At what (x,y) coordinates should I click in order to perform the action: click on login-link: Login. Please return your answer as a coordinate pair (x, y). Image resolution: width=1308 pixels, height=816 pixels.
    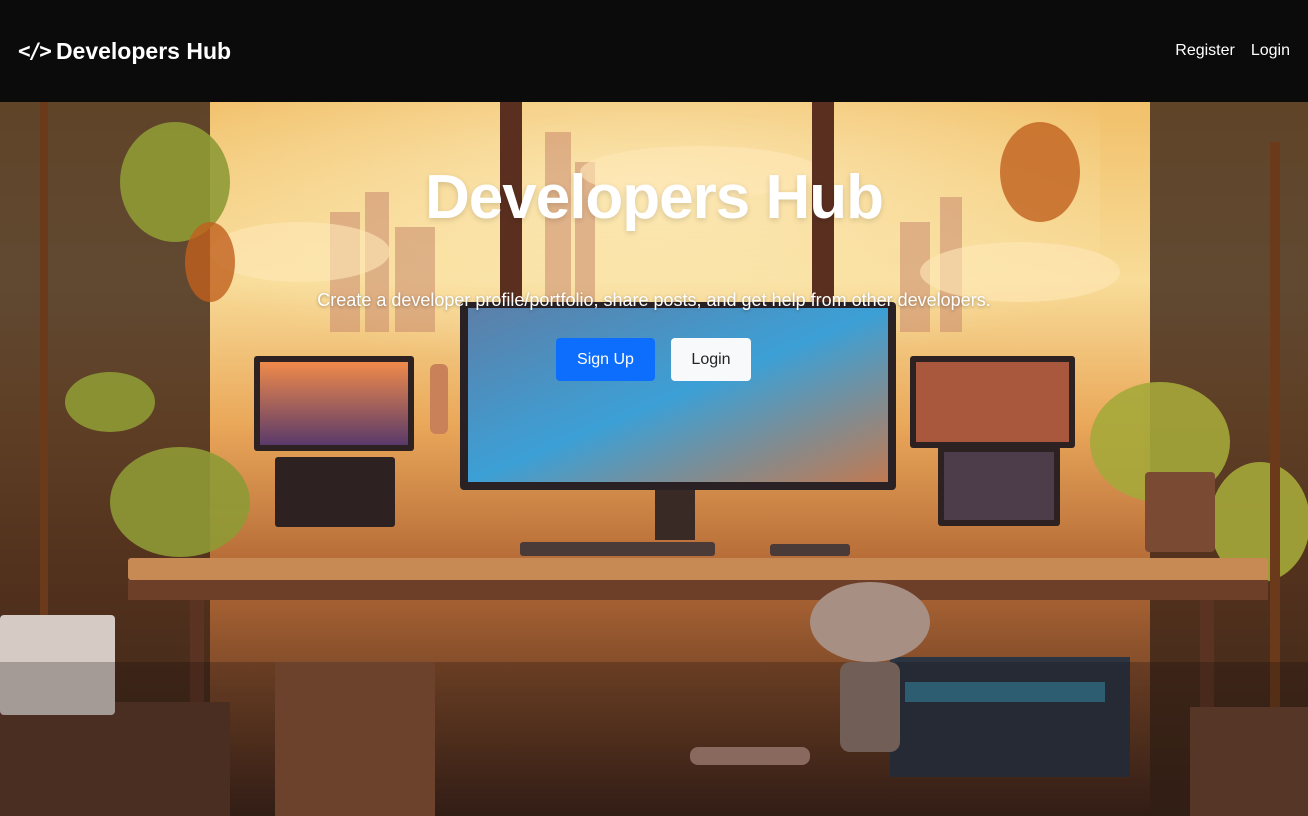
    Looking at the image, I should click on (1270, 51).